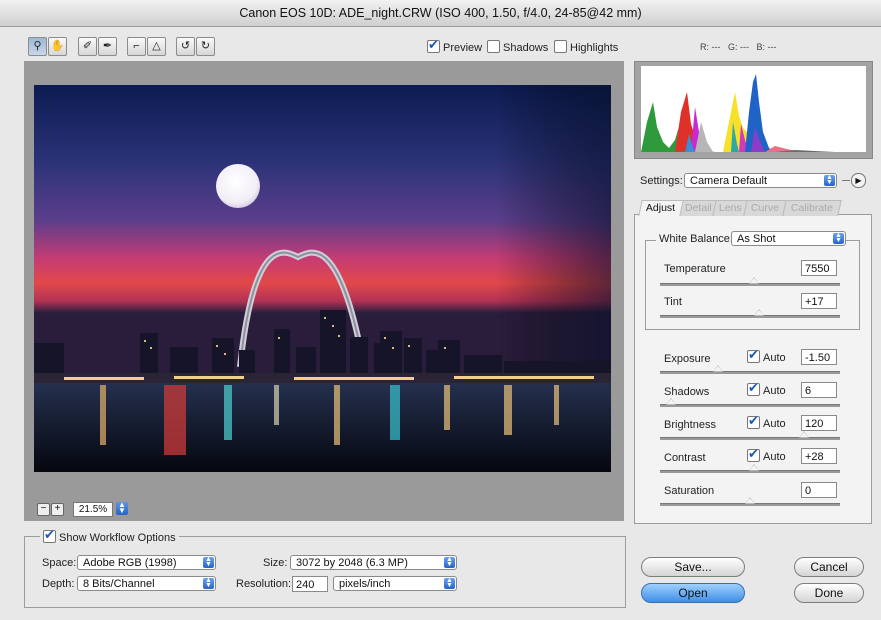  Describe the element at coordinates (275, 563) in the screenshot. I see `size-label: Size:` at that location.